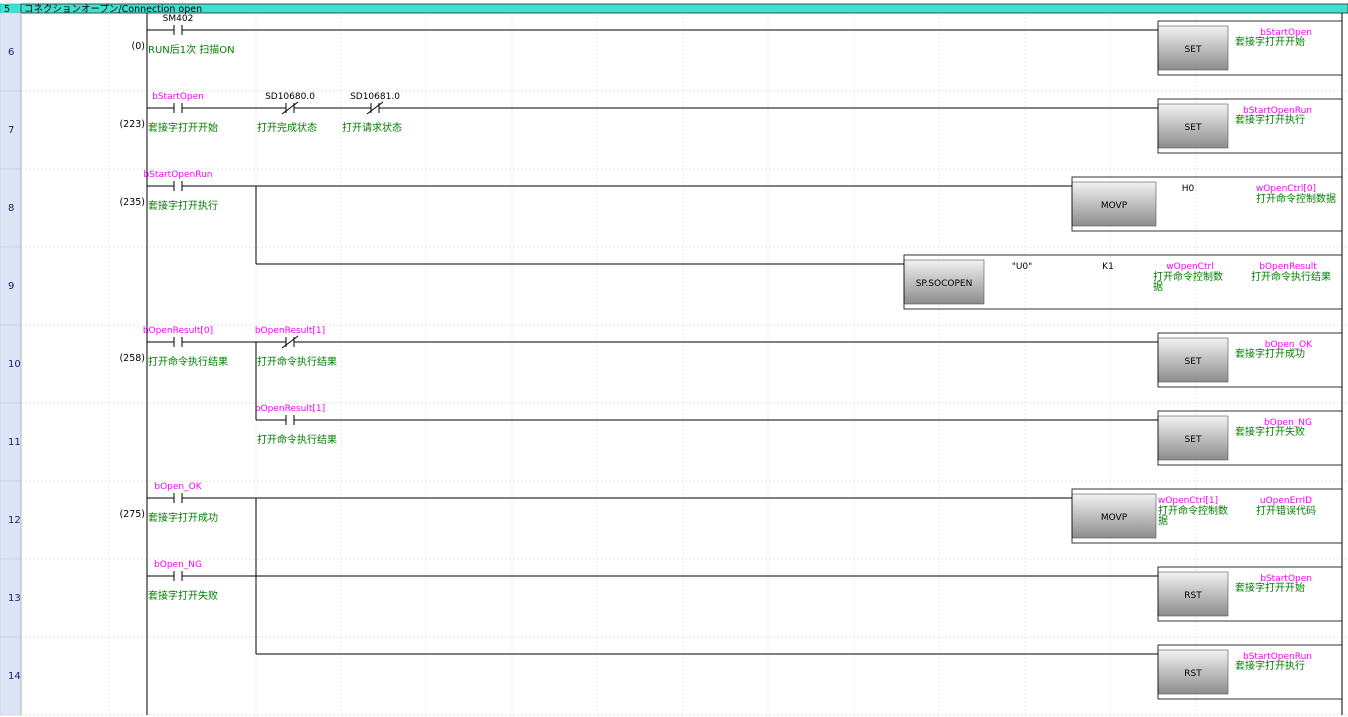  Describe the element at coordinates (132, 514) in the screenshot. I see `step-number: (275)` at that location.